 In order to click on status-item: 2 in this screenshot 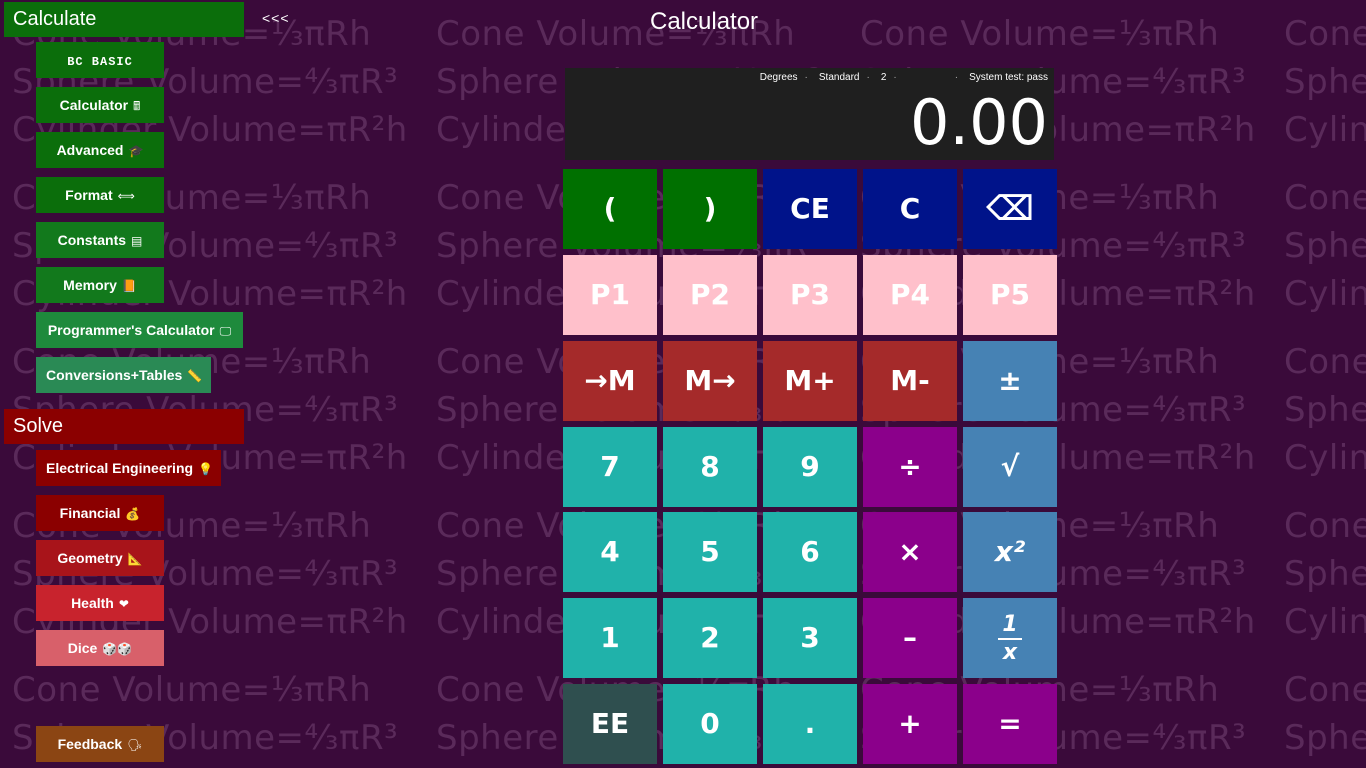, I will do `click(883, 77)`.